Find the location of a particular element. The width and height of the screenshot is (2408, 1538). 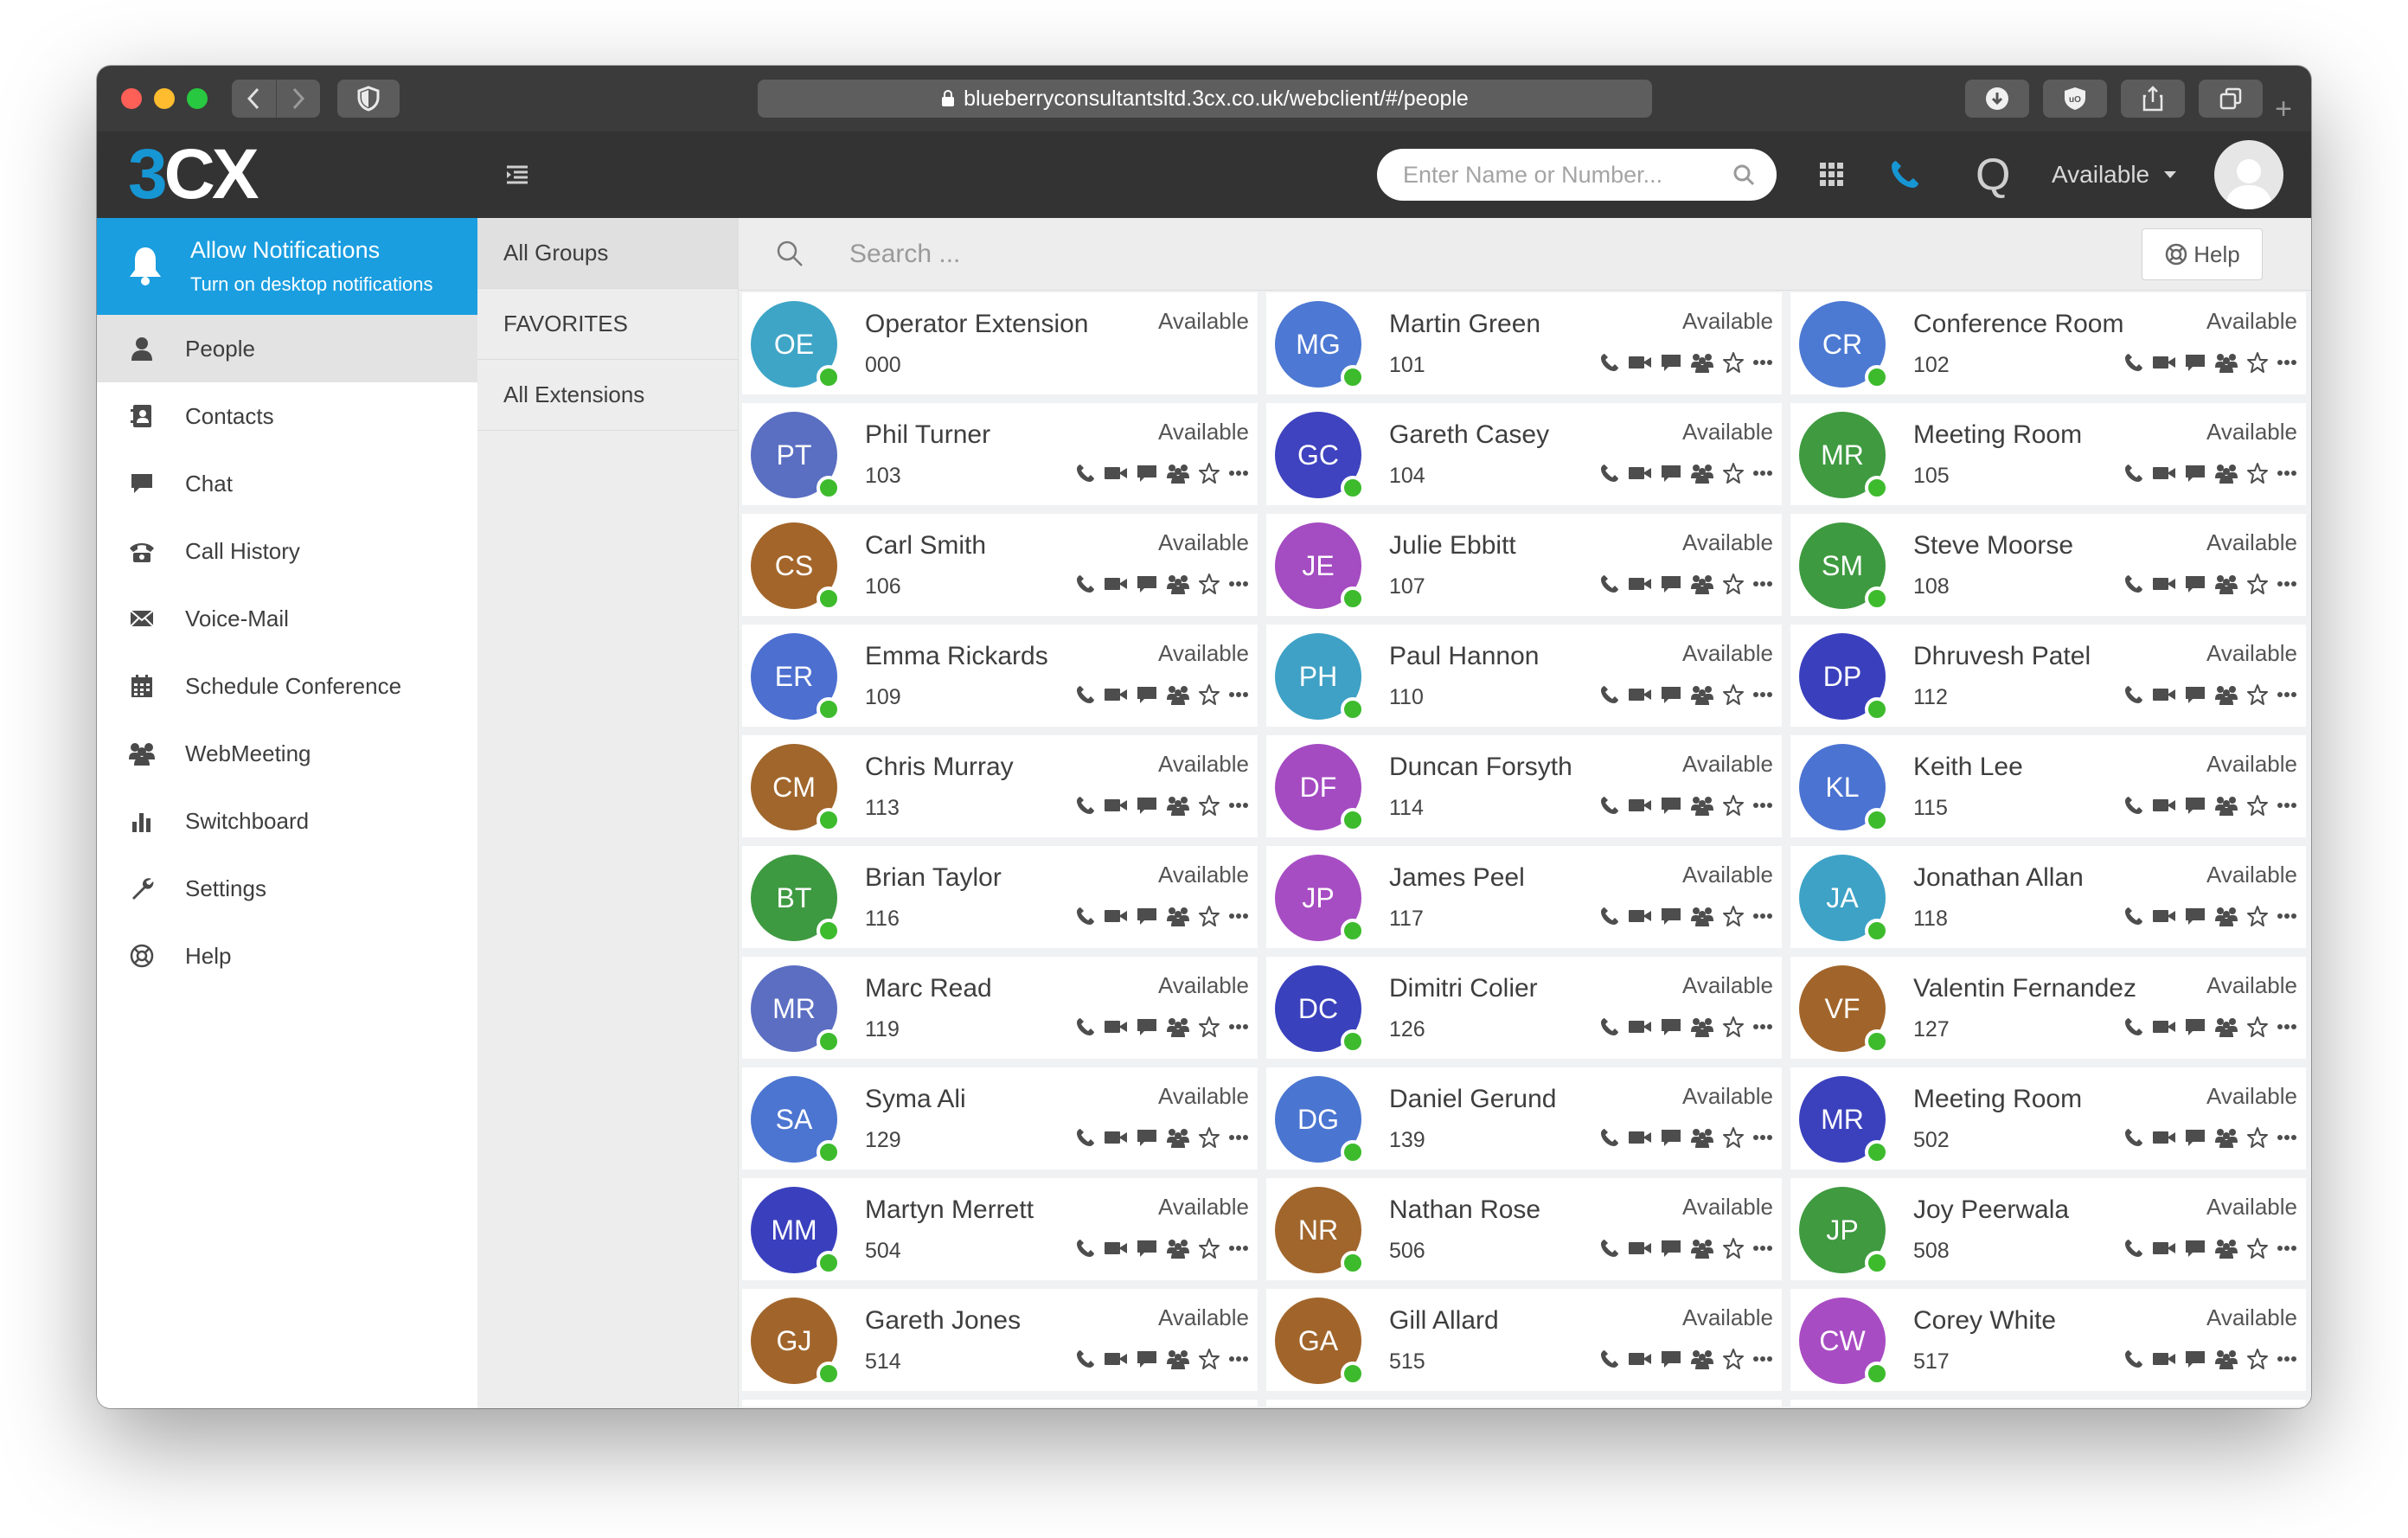

person-card: CW Corey White 517 Available is located at coordinates (2048, 1340).